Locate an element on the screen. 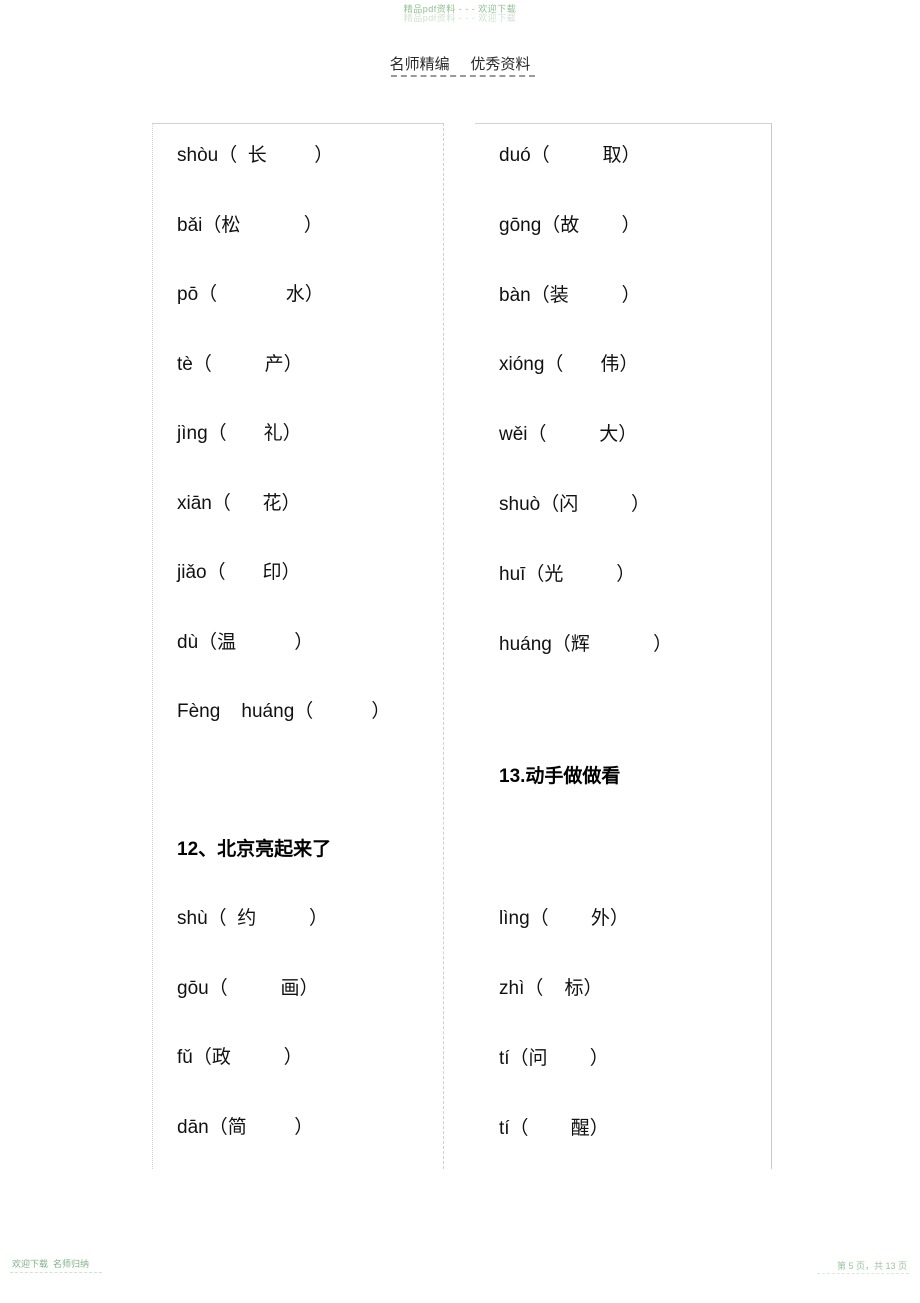 This screenshot has width=920, height=1303. list-item: dān（简 ） is located at coordinates (298, 1131).